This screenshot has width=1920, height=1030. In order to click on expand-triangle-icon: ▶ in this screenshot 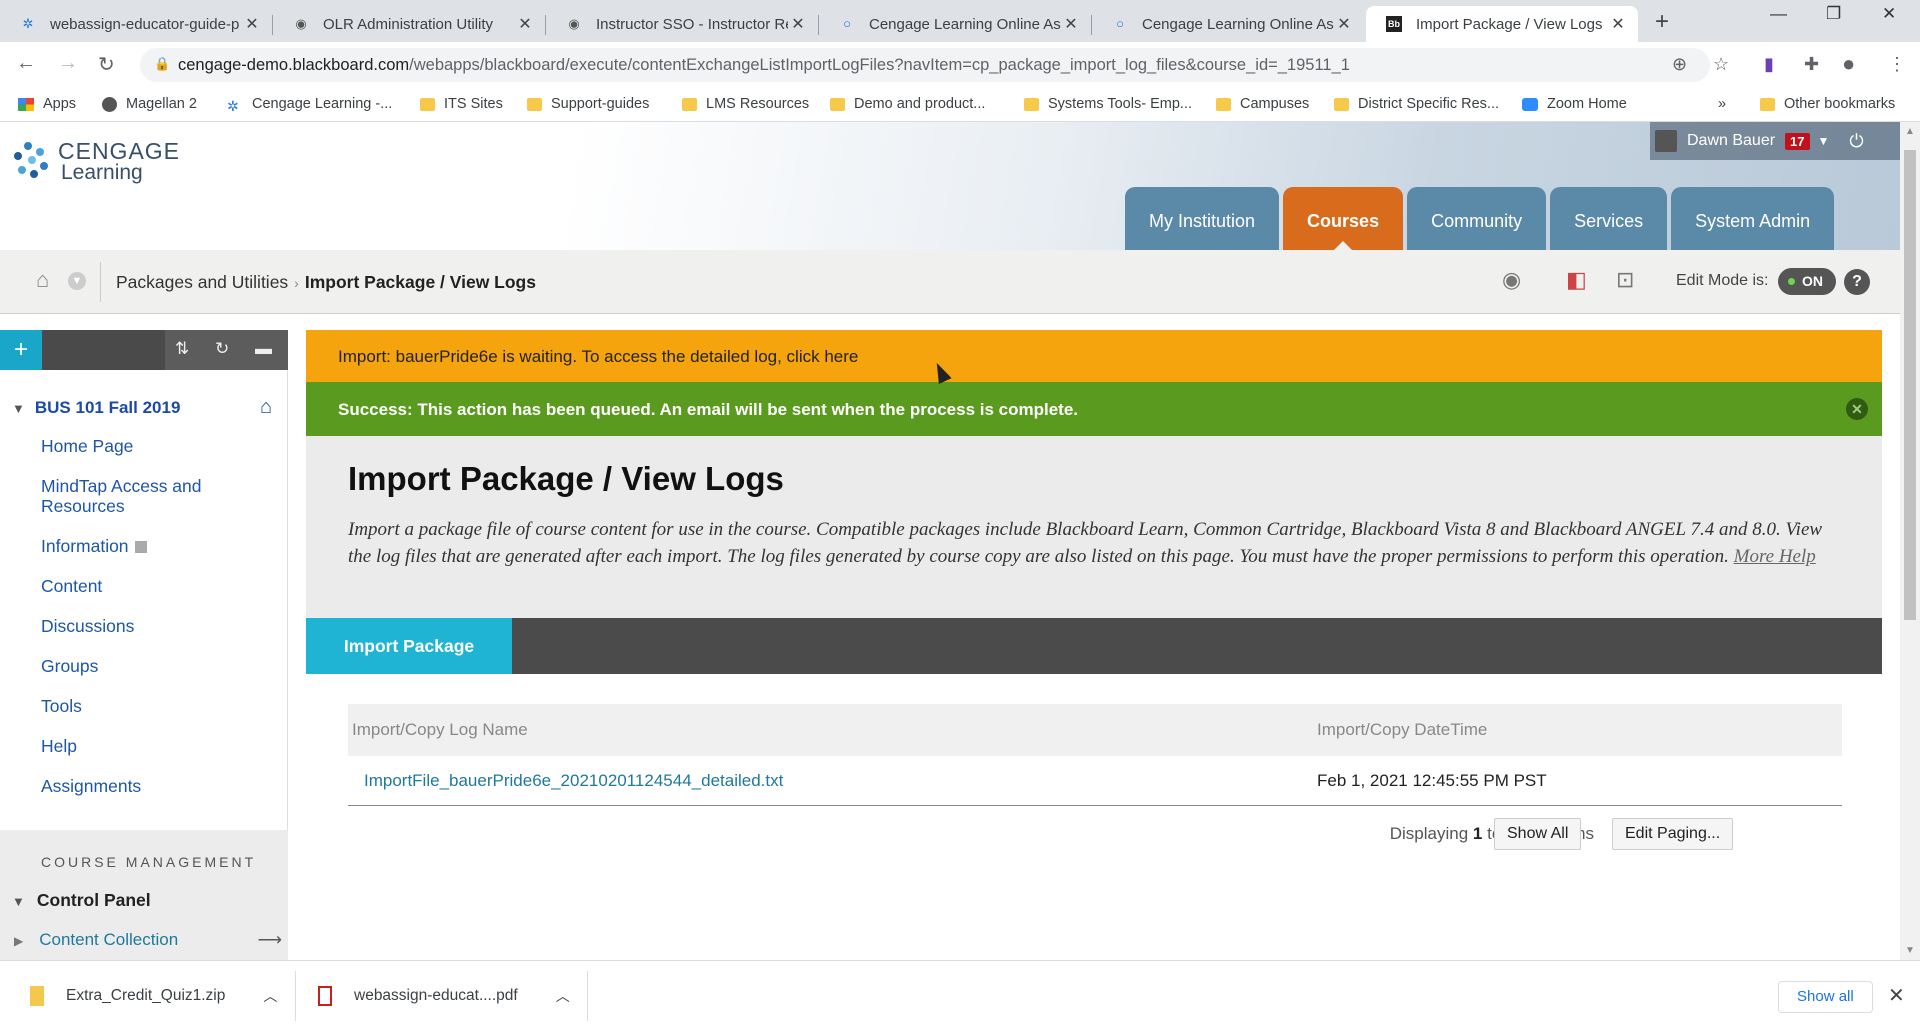, I will do `click(18, 941)`.